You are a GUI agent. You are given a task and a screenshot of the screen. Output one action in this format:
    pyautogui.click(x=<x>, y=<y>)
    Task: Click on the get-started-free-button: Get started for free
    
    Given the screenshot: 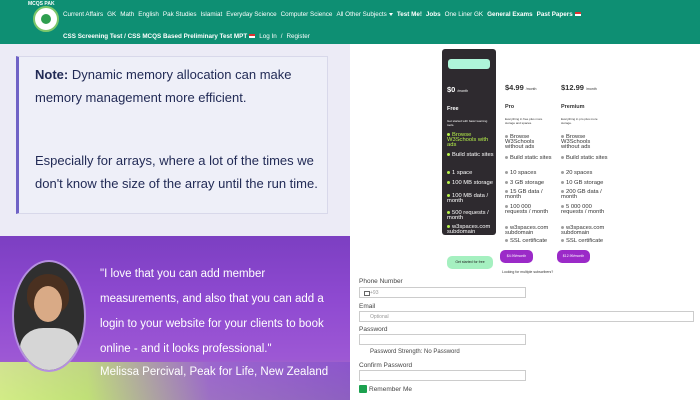 What is the action you would take?
    pyautogui.click(x=470, y=262)
    